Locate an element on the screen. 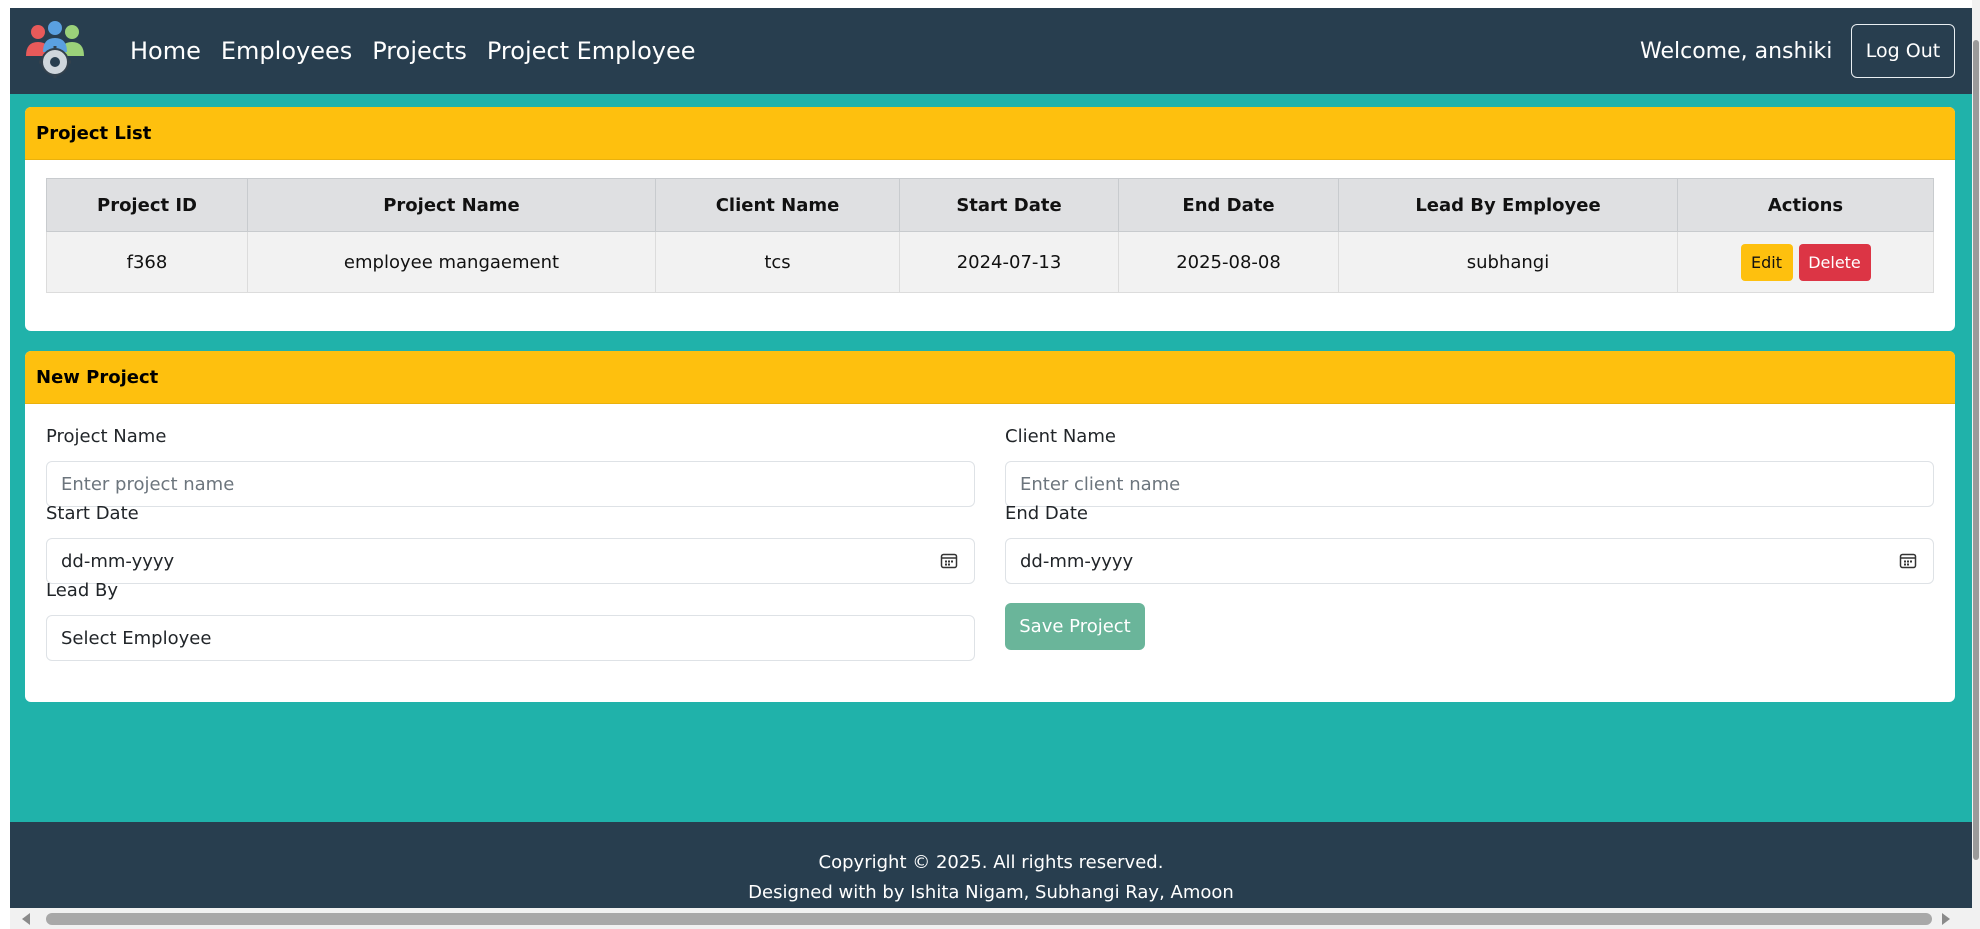  start-date-input: dd-mm-yyyy is located at coordinates (510, 561).